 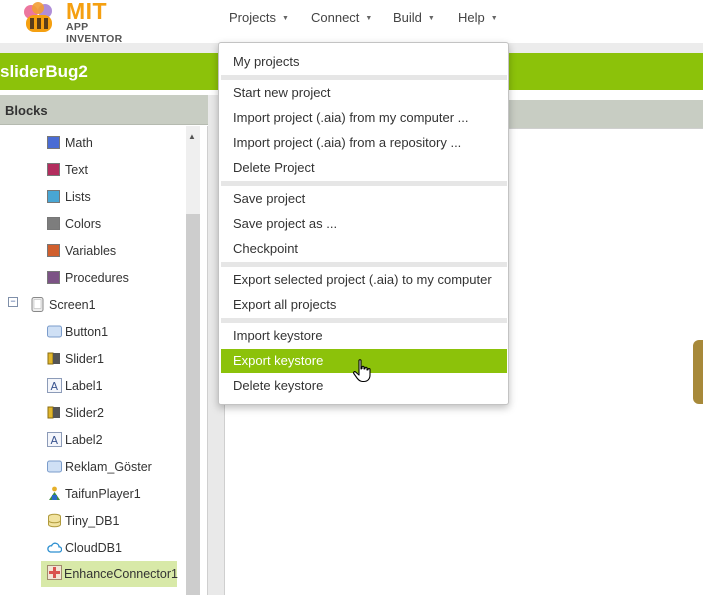 I want to click on drawer-label: Lists, so click(x=78, y=197).